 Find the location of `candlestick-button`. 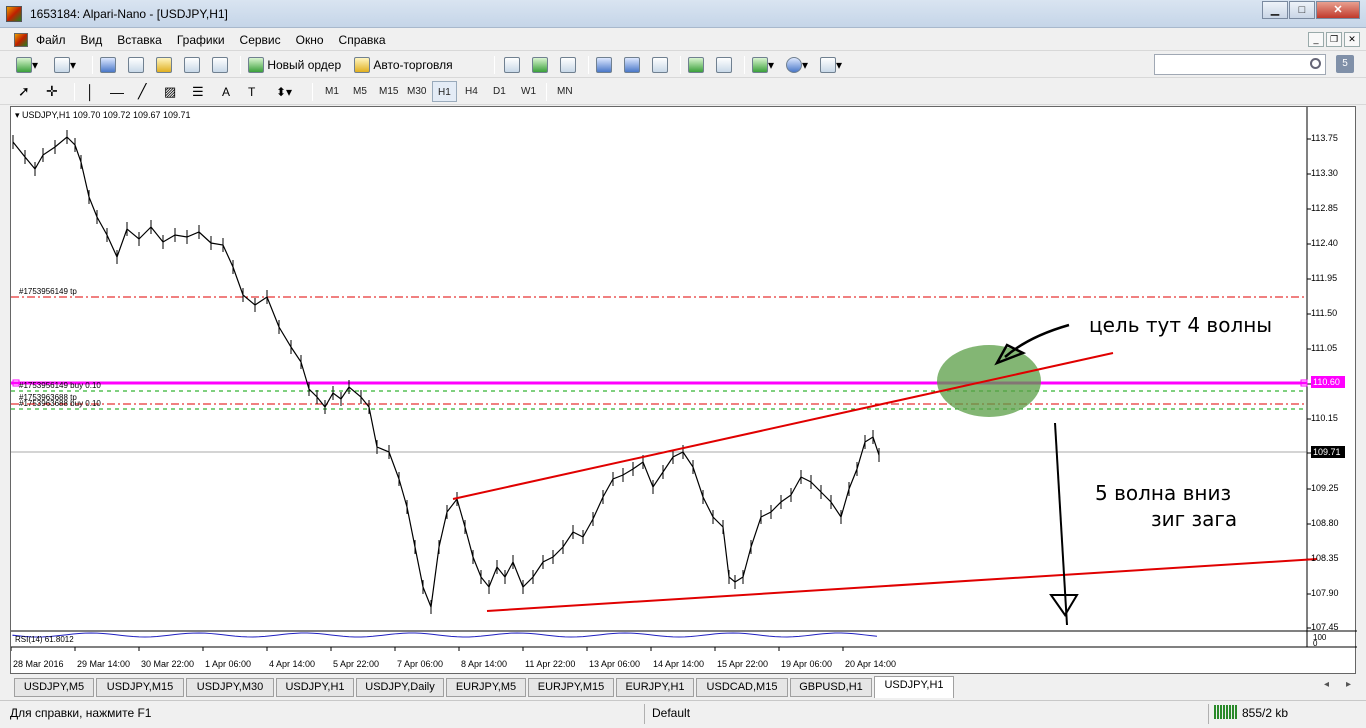

candlestick-button is located at coordinates (540, 64).